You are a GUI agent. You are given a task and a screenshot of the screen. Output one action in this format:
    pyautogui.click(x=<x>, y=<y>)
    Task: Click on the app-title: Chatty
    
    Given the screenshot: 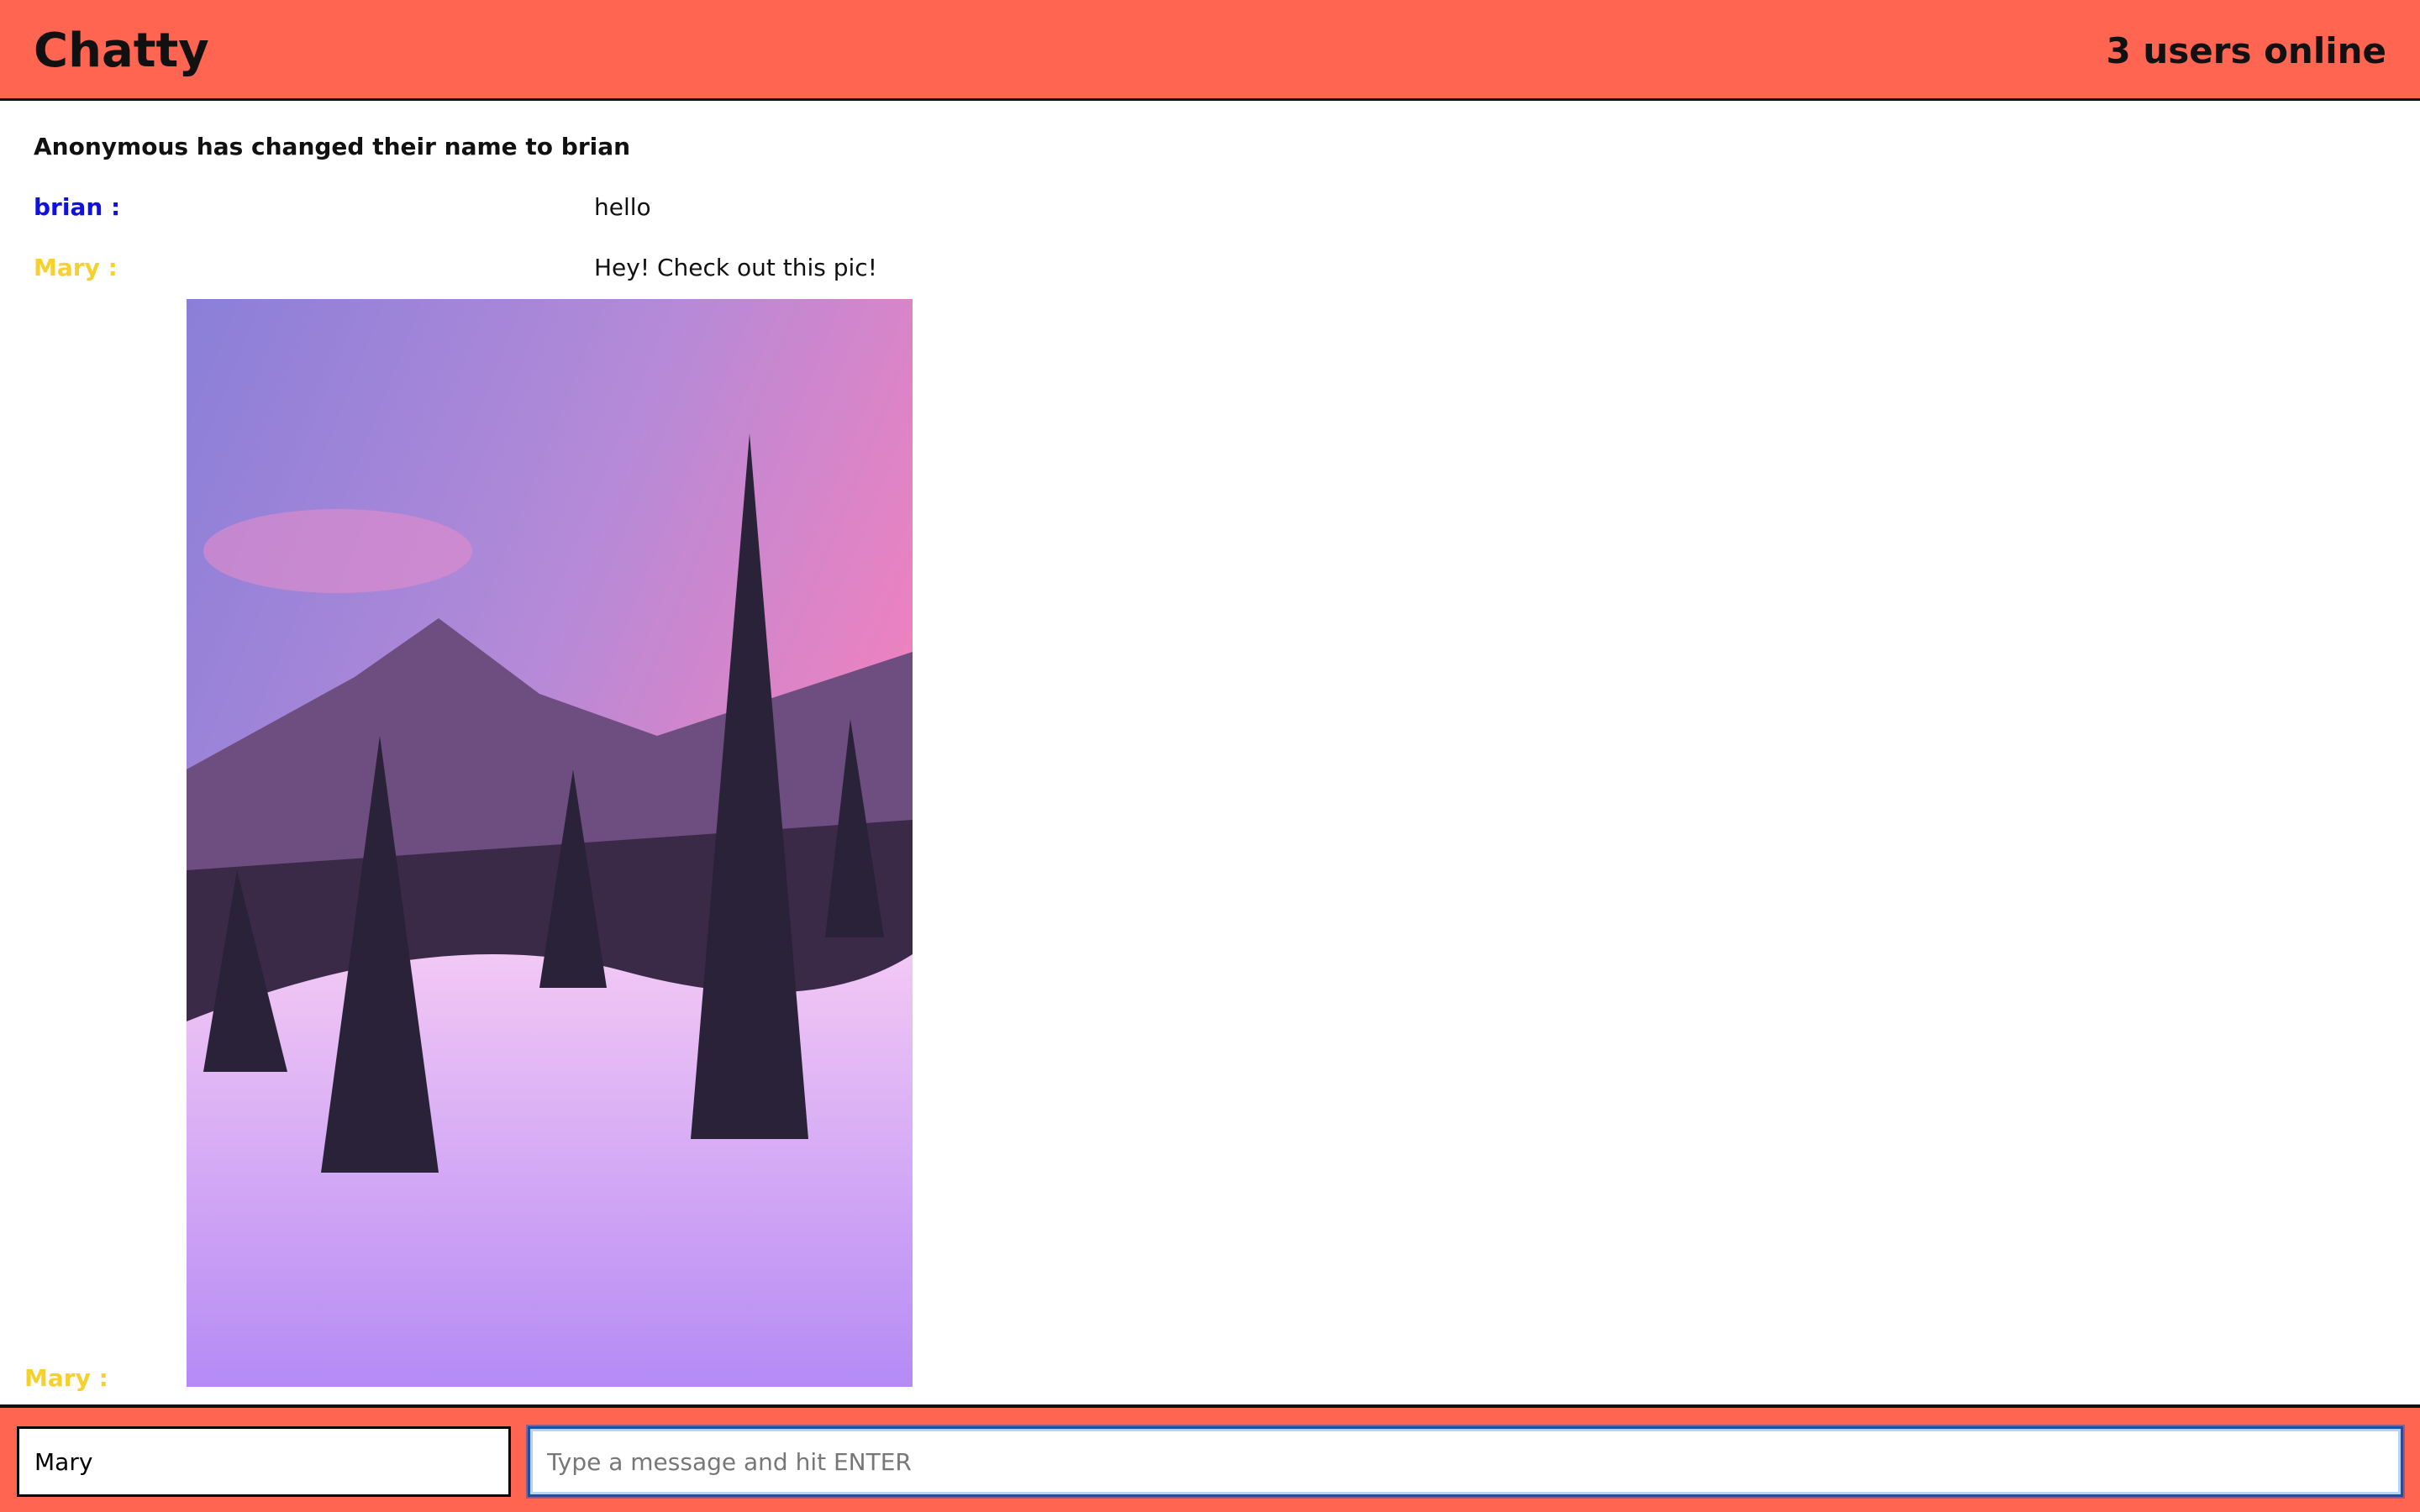 What is the action you would take?
    pyautogui.click(x=121, y=51)
    